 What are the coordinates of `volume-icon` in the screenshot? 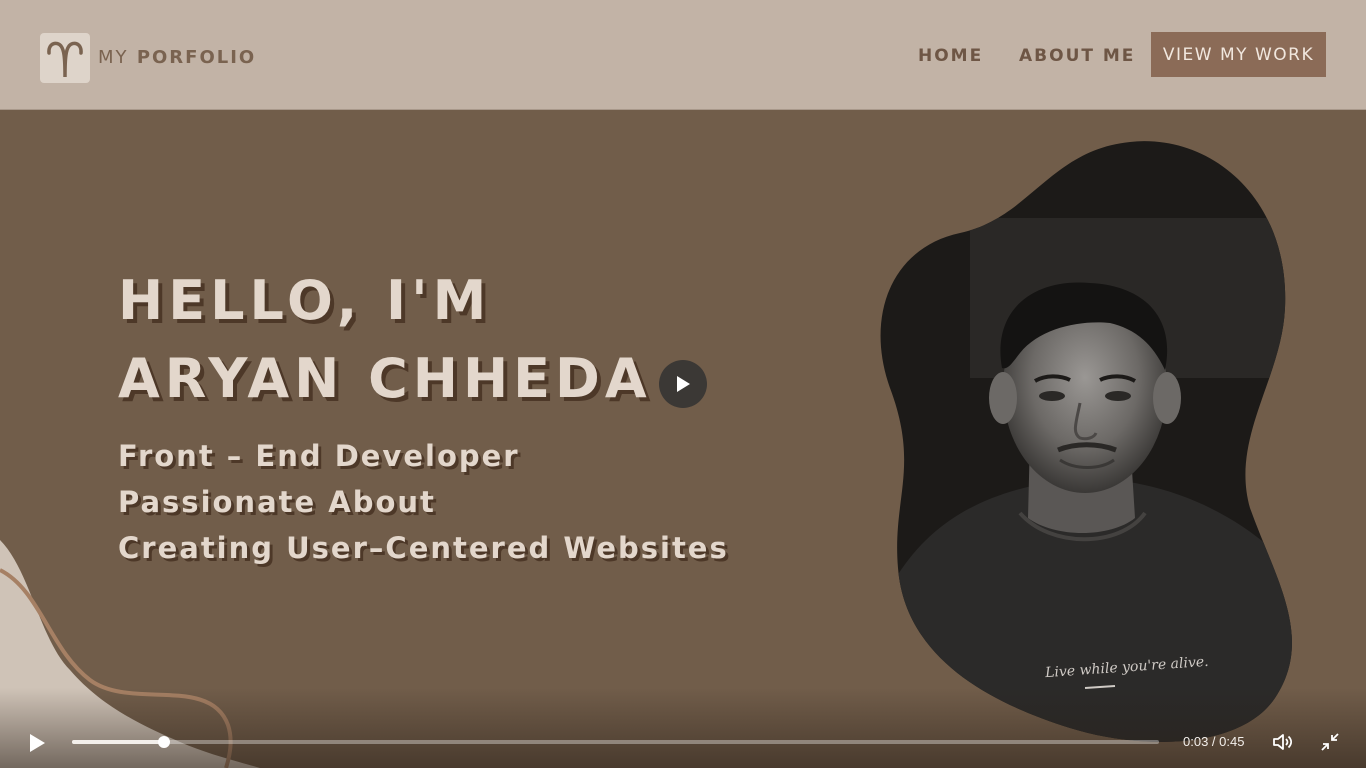 It's located at (1282, 742).